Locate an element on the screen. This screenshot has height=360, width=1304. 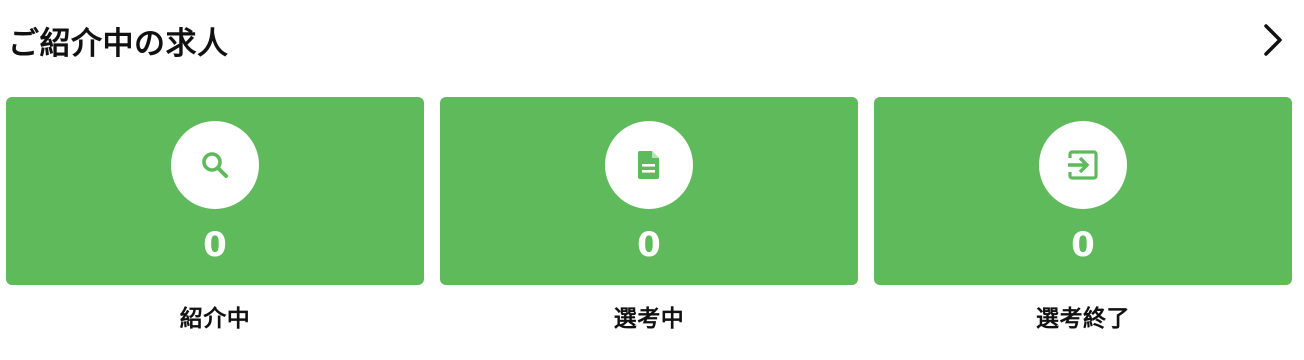
section-title: ご紹介中の求人 is located at coordinates (118, 44).